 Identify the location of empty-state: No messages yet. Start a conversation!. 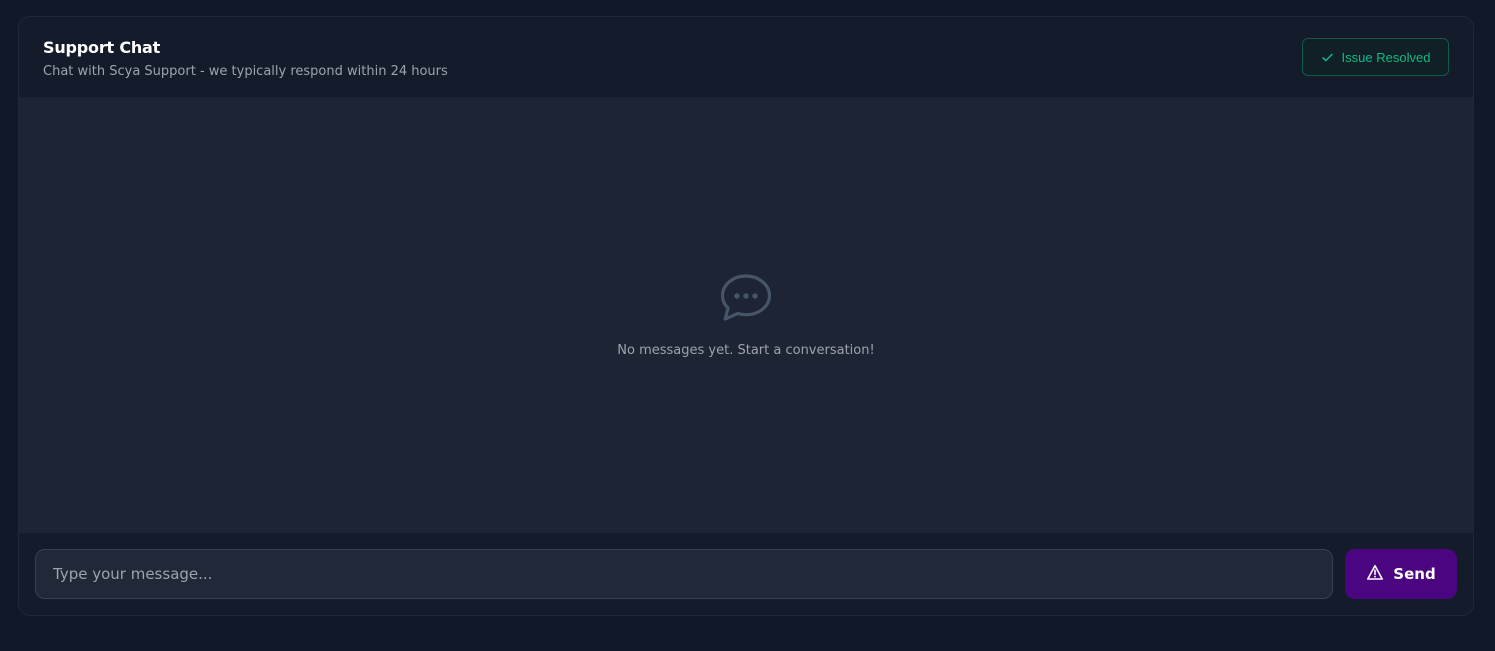
(746, 315).